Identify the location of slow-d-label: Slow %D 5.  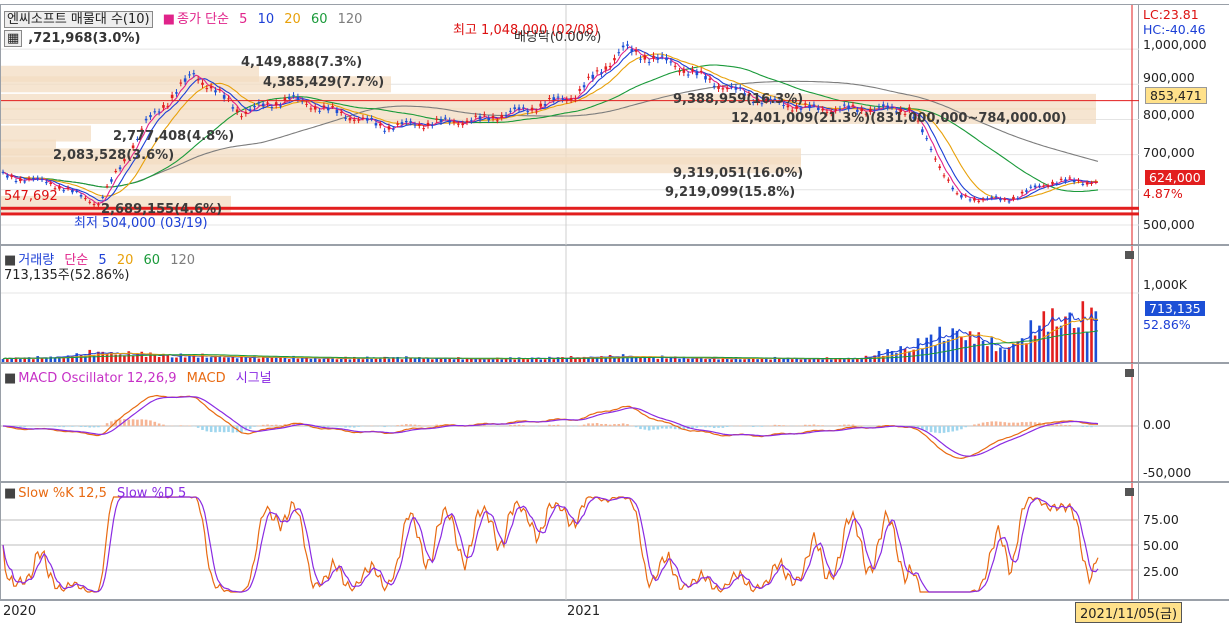
(151, 493).